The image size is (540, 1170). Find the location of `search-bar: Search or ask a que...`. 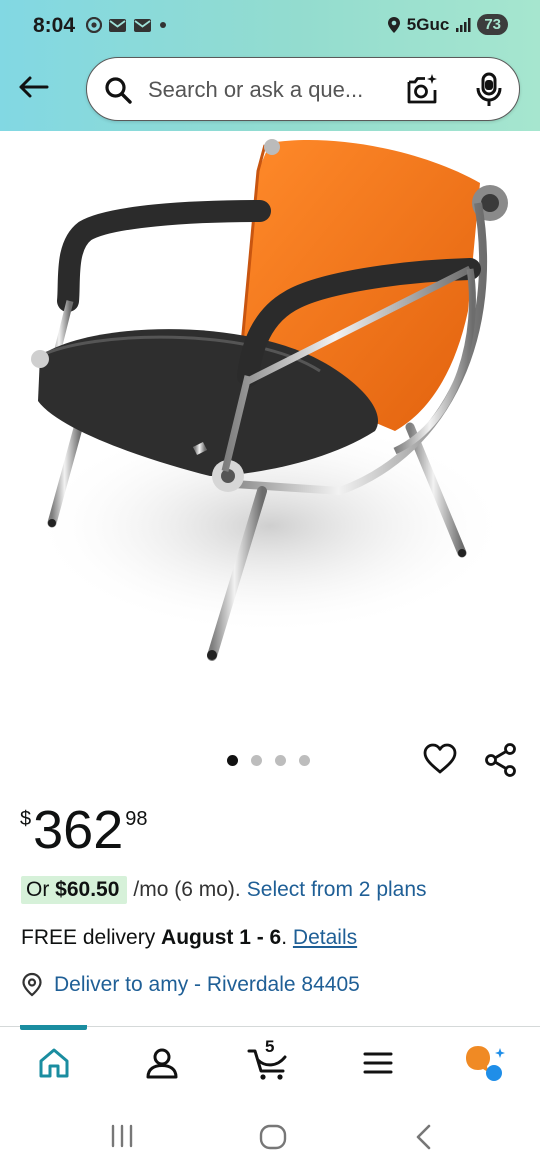

search-bar: Search or ask a que... is located at coordinates (303, 89).